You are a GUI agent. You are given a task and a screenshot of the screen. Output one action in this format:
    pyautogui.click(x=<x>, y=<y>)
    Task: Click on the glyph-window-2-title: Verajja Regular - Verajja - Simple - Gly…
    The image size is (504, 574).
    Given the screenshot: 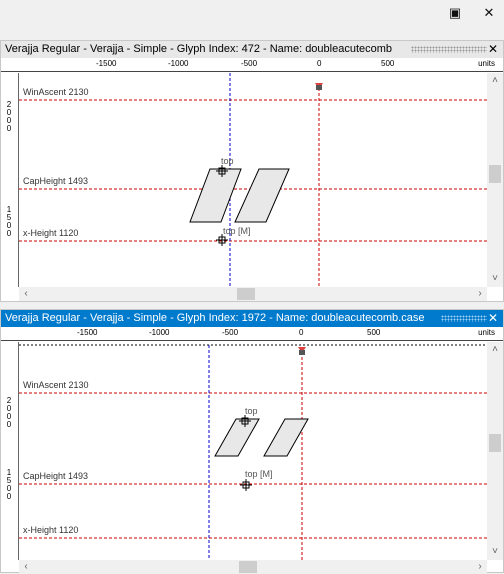 What is the action you would take?
    pyautogui.click(x=215, y=318)
    